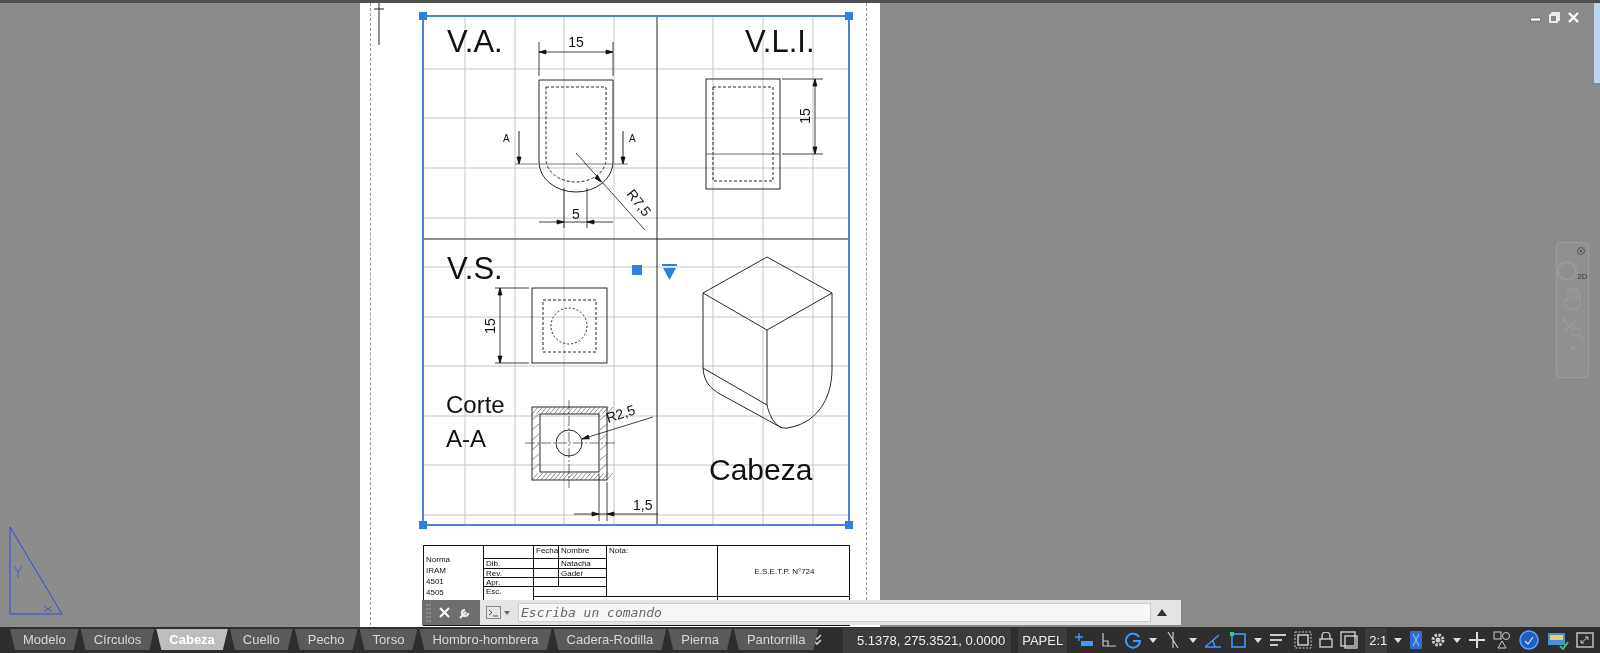 The height and width of the screenshot is (653, 1600). I want to click on prompt-icon, so click(499, 612).